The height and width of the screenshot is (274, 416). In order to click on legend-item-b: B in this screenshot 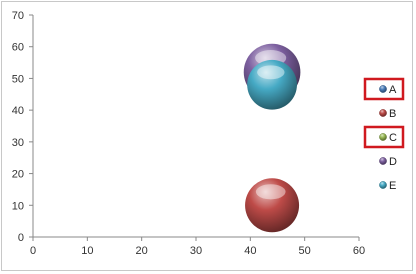, I will do `click(387, 114)`.